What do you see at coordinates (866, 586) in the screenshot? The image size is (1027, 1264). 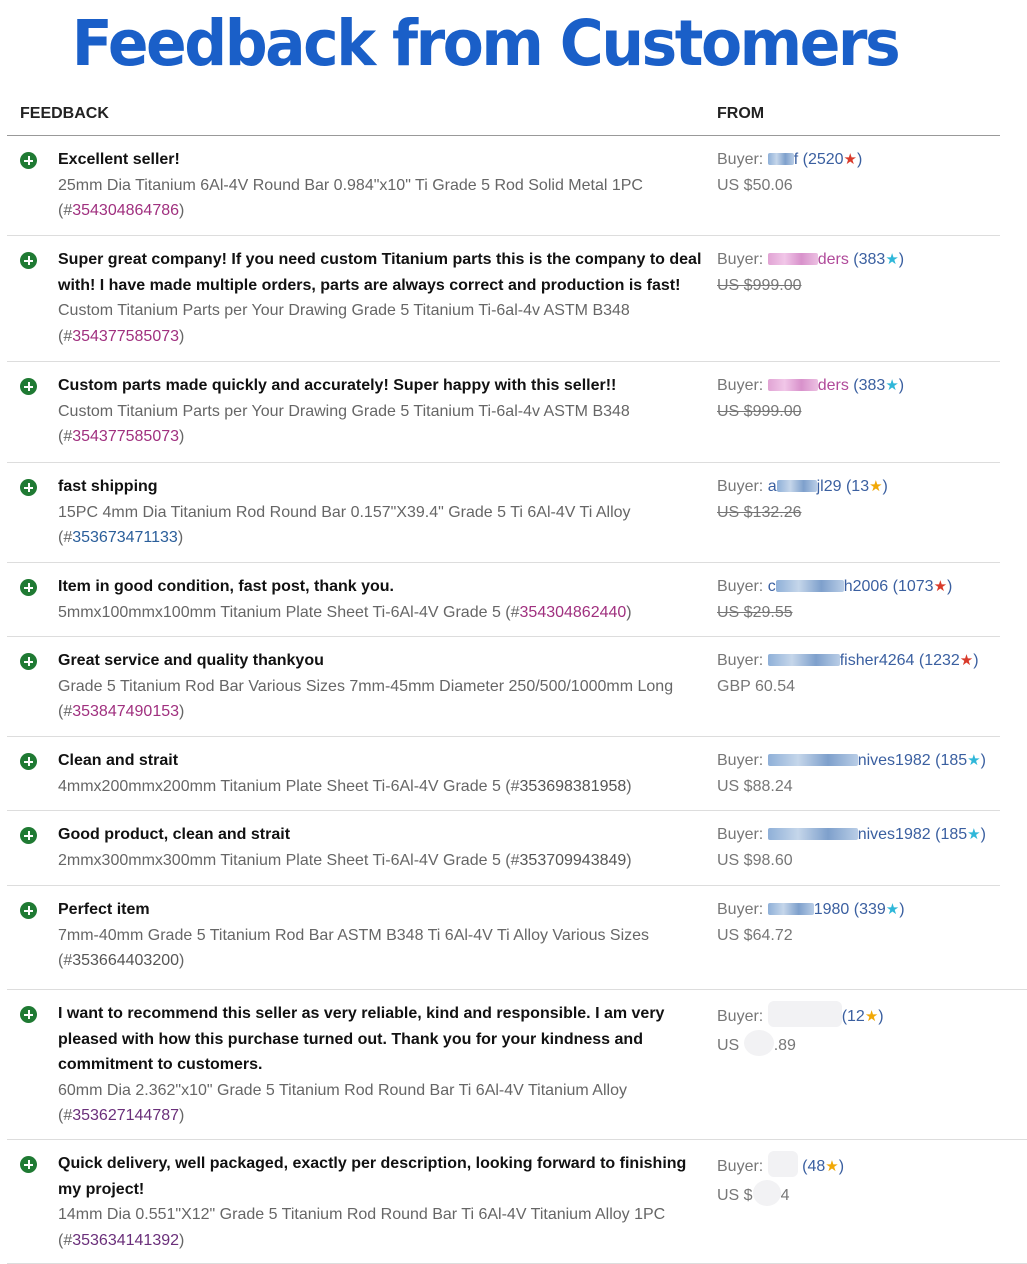 I see `buyer-name: h2006` at bounding box center [866, 586].